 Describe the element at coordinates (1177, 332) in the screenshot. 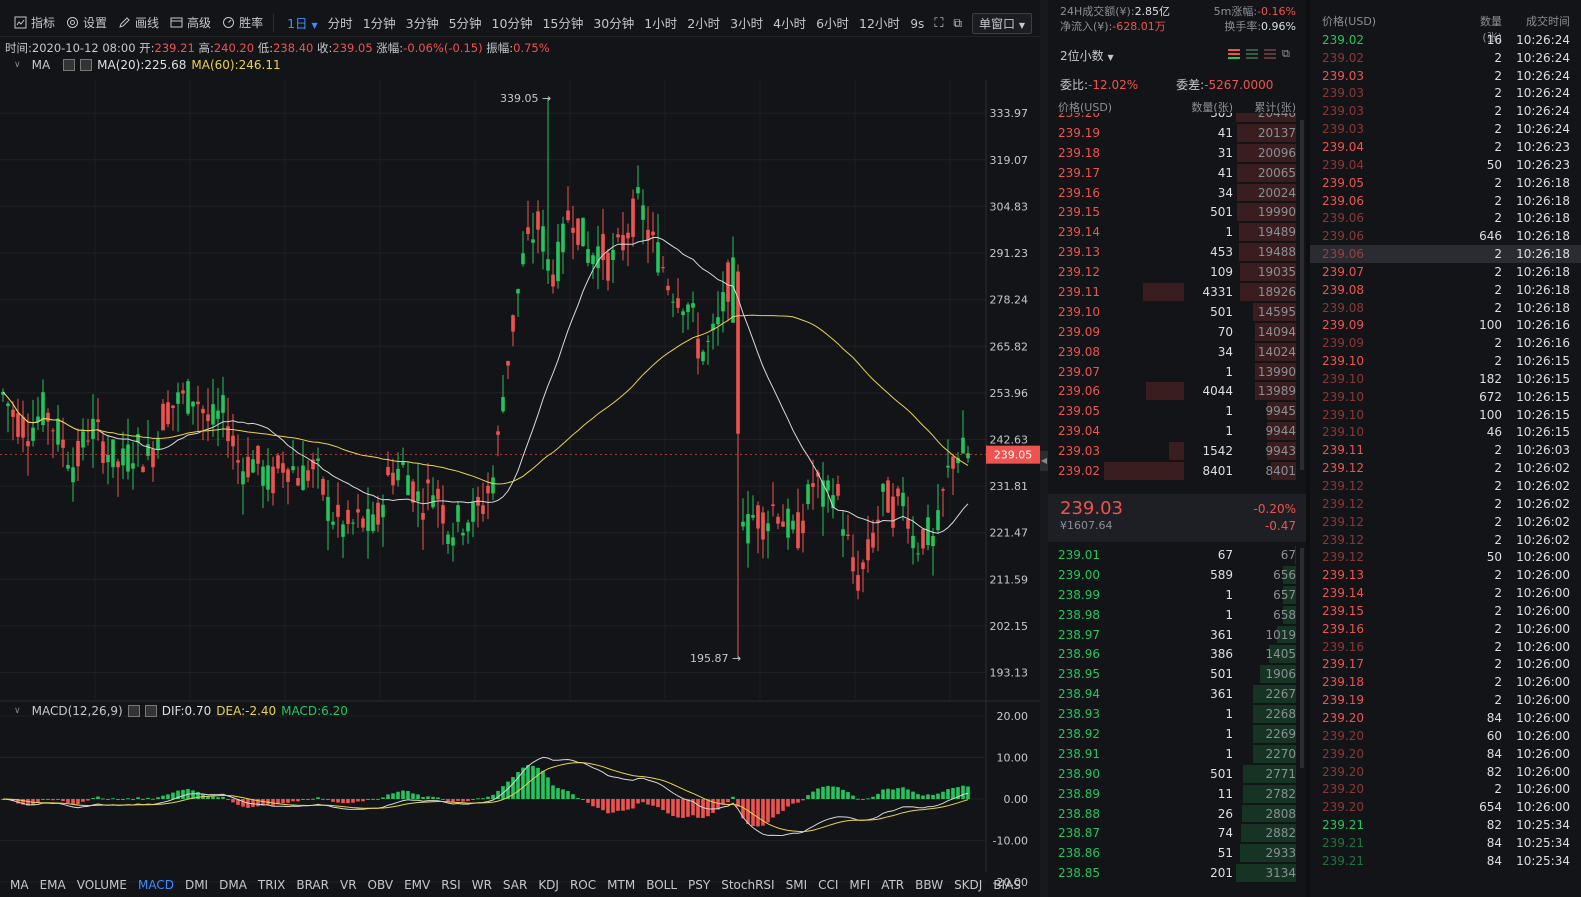

I see `ask-row: 239.09 70 14094` at that location.